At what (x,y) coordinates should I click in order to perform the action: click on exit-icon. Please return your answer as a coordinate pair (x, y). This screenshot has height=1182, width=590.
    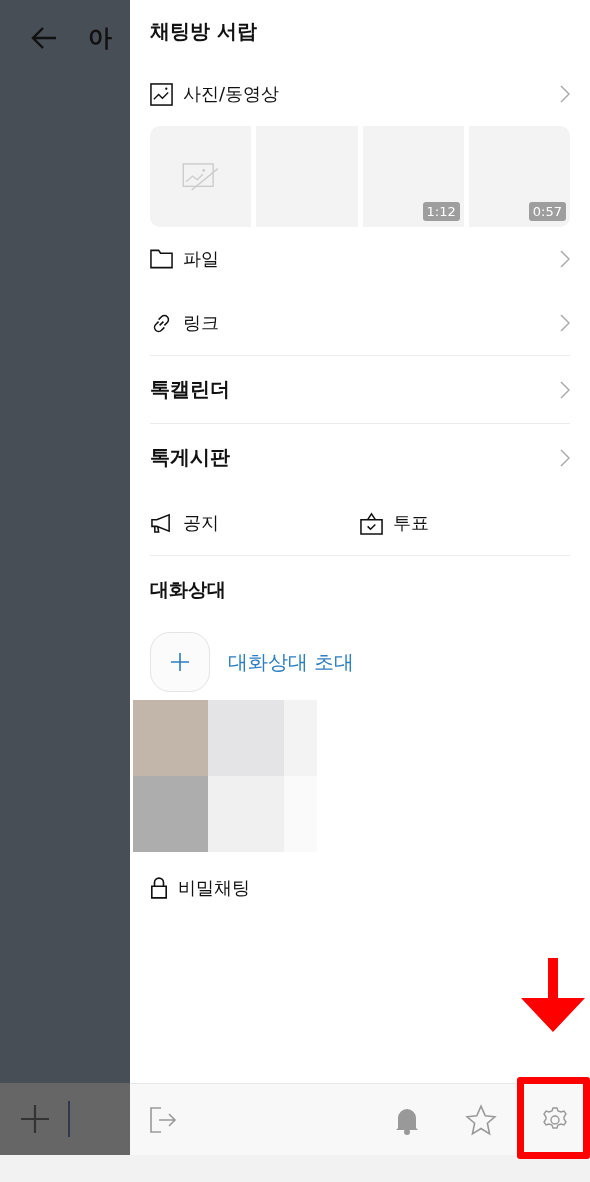
    Looking at the image, I should click on (163, 1119).